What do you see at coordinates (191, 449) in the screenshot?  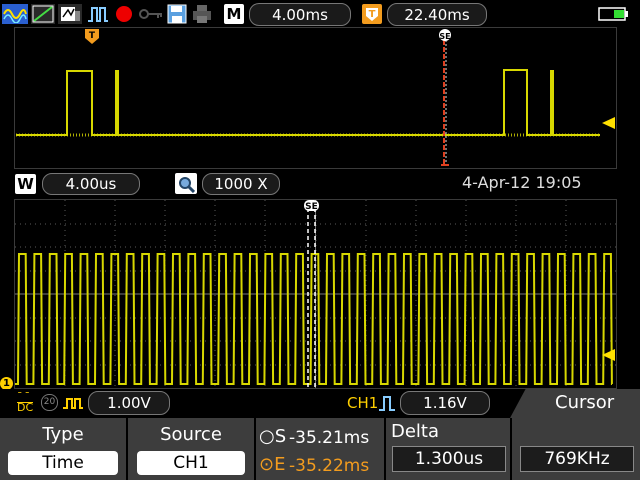 I see `source-softkey: Source CH1` at bounding box center [191, 449].